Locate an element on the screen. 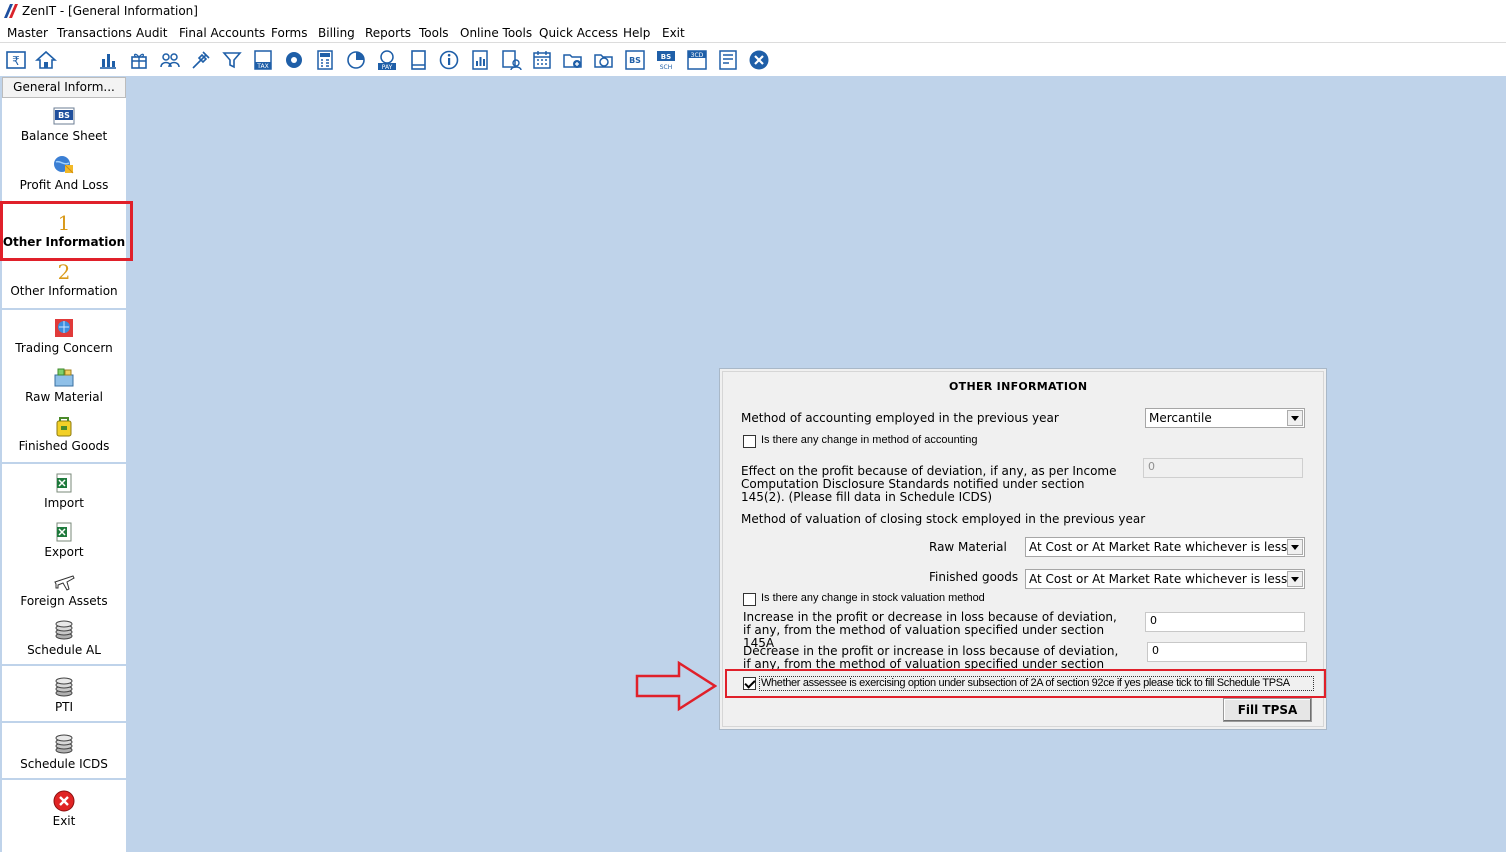 Image resolution: width=1506 pixels, height=852 pixels. calculator-icon is located at coordinates (325, 60).